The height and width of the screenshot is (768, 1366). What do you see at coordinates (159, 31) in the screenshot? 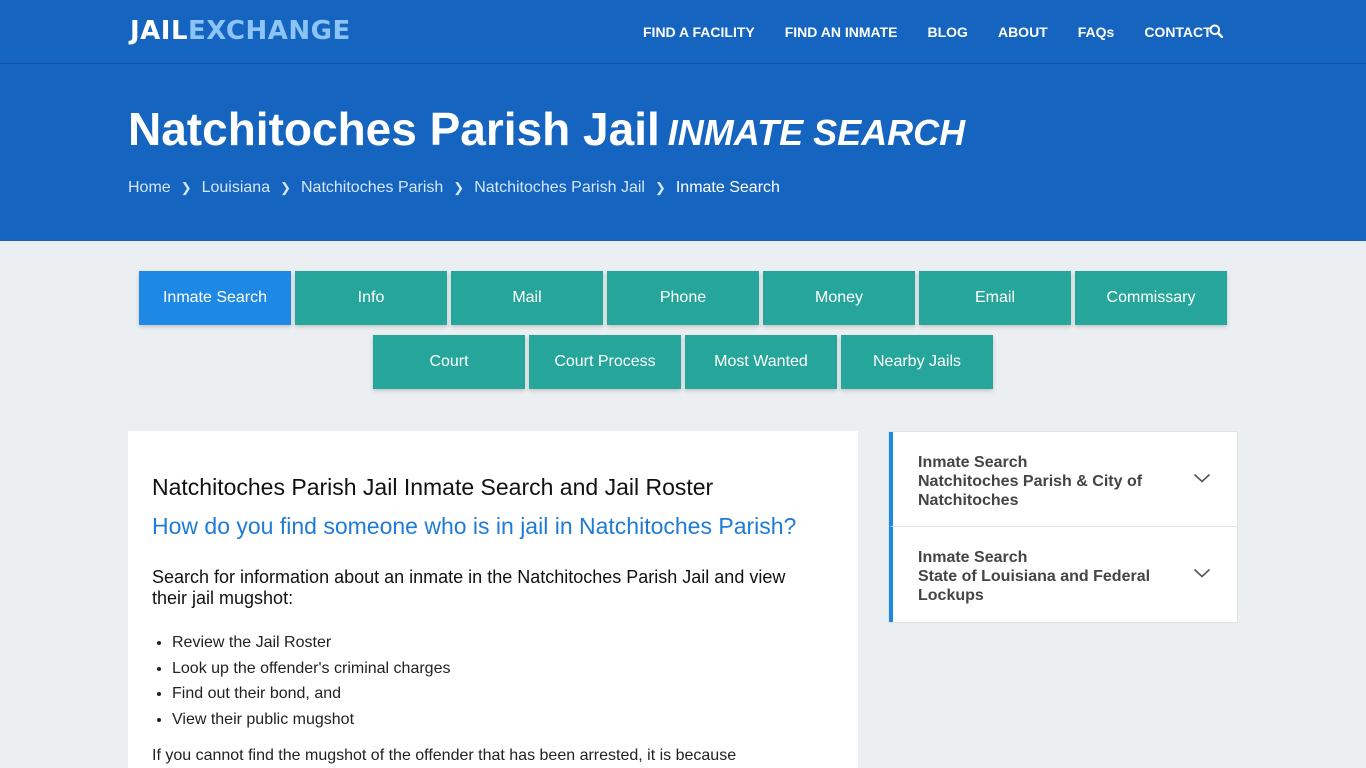
I see `logo-part-jail: JAIL` at bounding box center [159, 31].